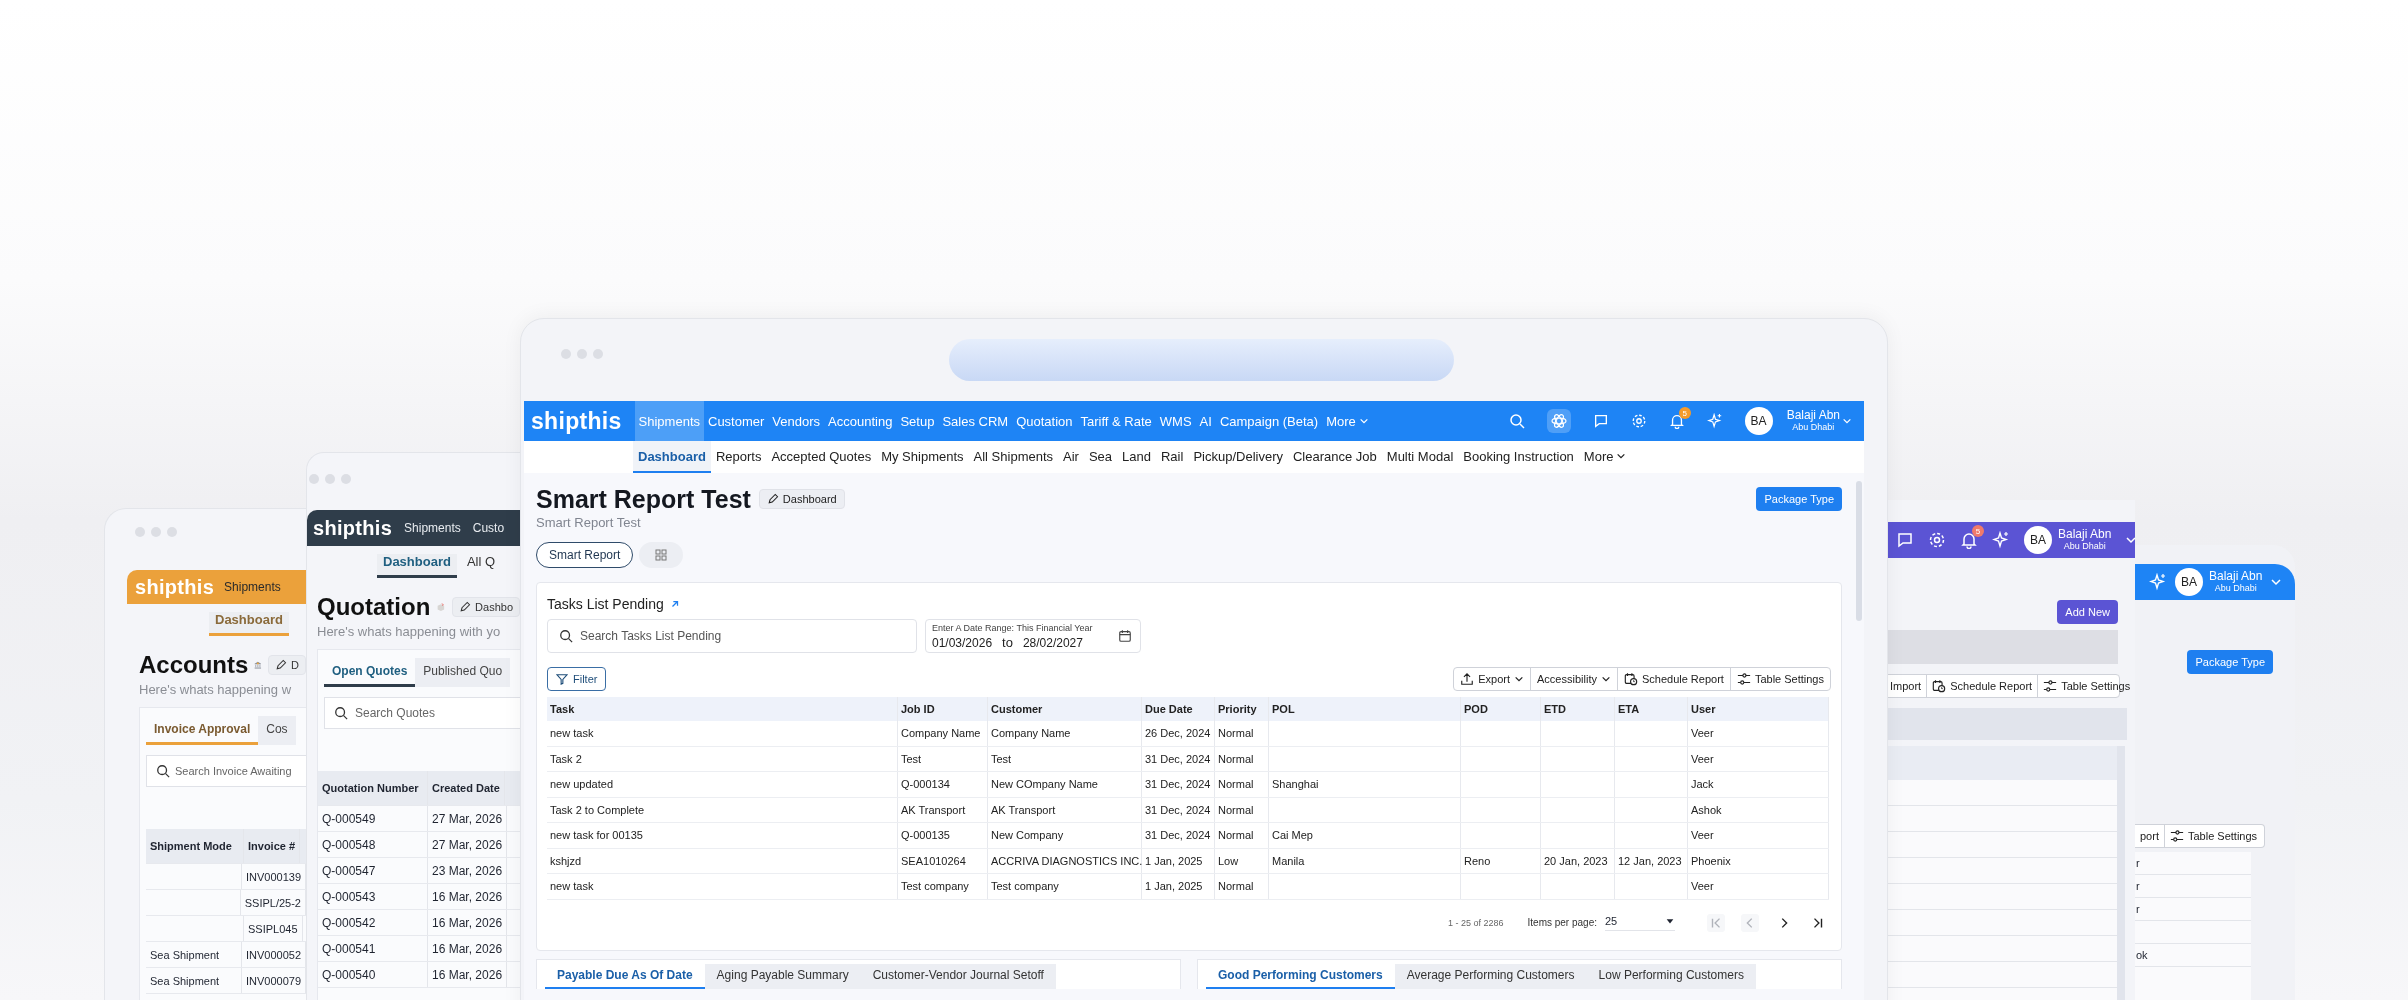 The height and width of the screenshot is (1000, 2408). What do you see at coordinates (1269, 421) in the screenshot?
I see `nav-tab: Campaign (Beta)` at bounding box center [1269, 421].